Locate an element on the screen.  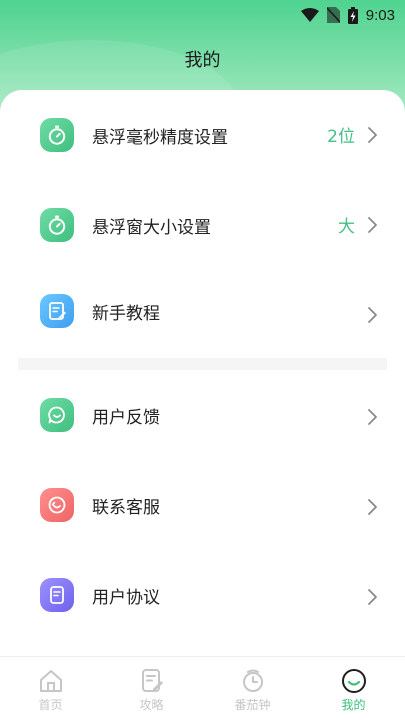
customer-service-icon is located at coordinates (57, 505).